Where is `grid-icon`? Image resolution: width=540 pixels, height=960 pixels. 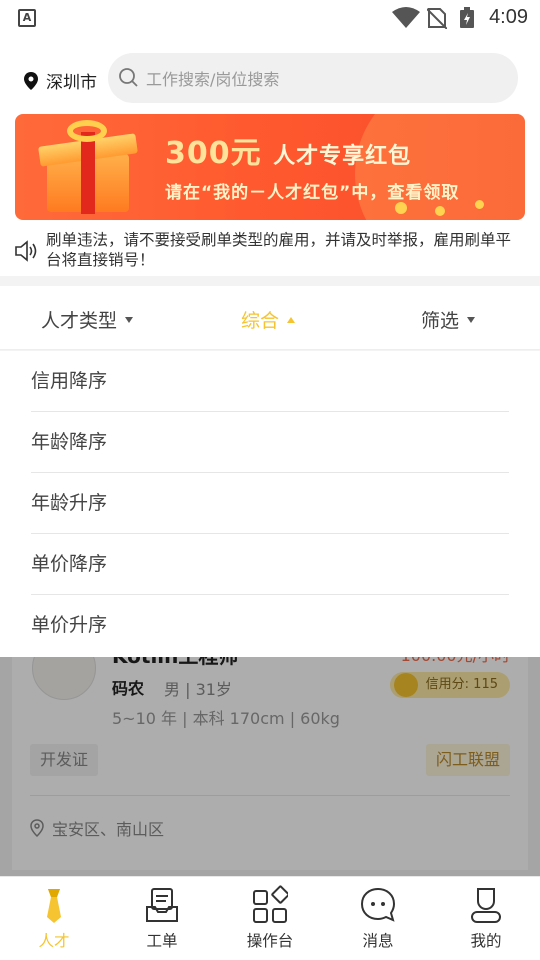
grid-icon is located at coordinates (270, 904).